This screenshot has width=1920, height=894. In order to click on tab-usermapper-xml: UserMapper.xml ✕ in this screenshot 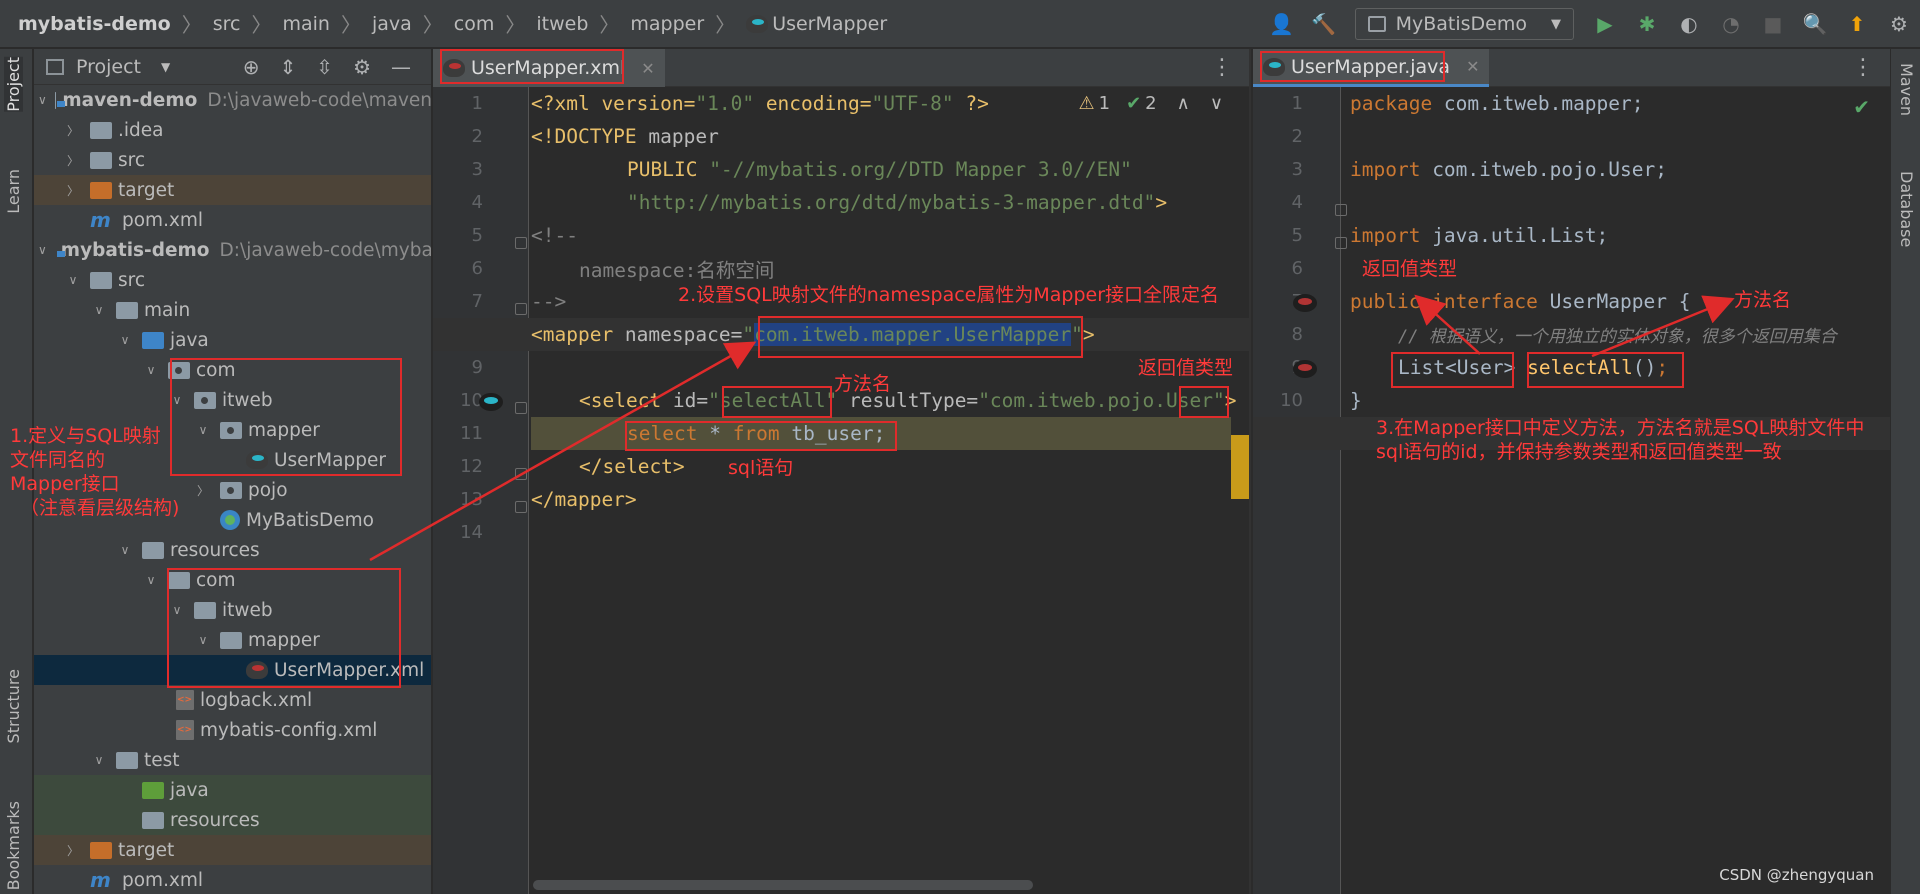, I will do `click(549, 68)`.